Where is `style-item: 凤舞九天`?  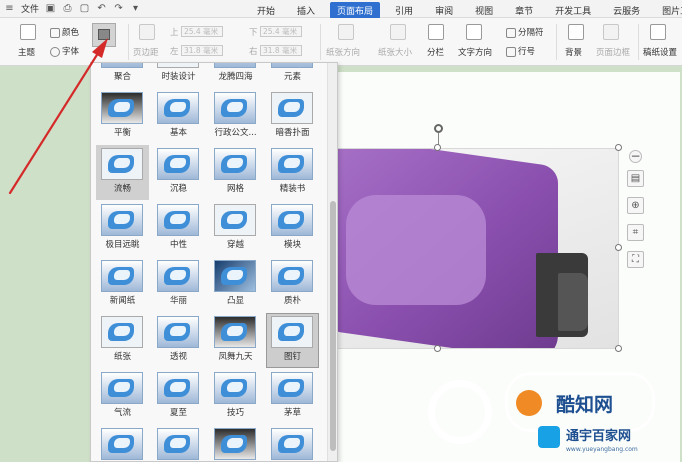
style-item: 凤舞九天 is located at coordinates (235, 340).